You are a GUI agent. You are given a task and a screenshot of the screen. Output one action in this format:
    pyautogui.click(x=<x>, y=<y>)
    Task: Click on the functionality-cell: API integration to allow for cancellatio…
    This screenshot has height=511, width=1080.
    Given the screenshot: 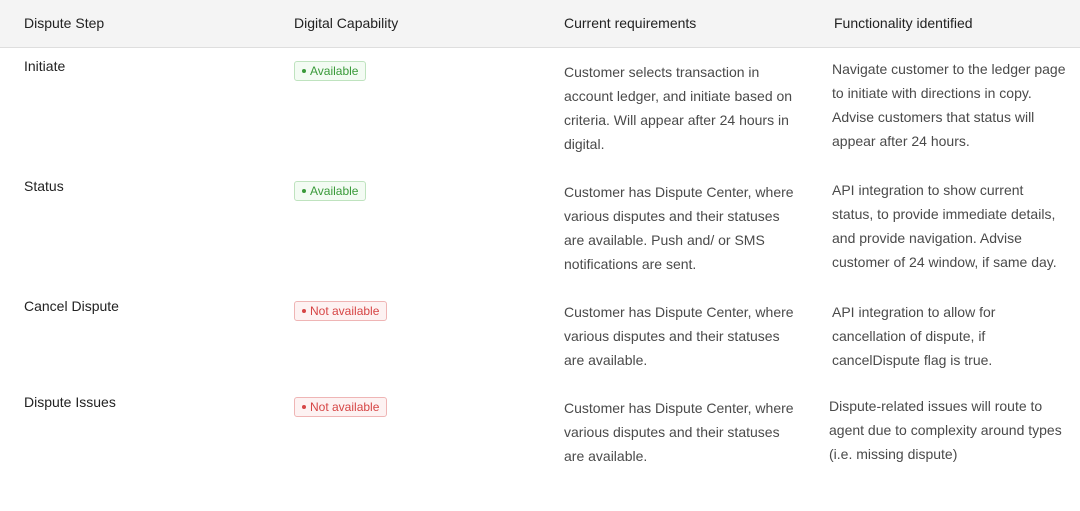 What is the action you would take?
    pyautogui.click(x=914, y=336)
    